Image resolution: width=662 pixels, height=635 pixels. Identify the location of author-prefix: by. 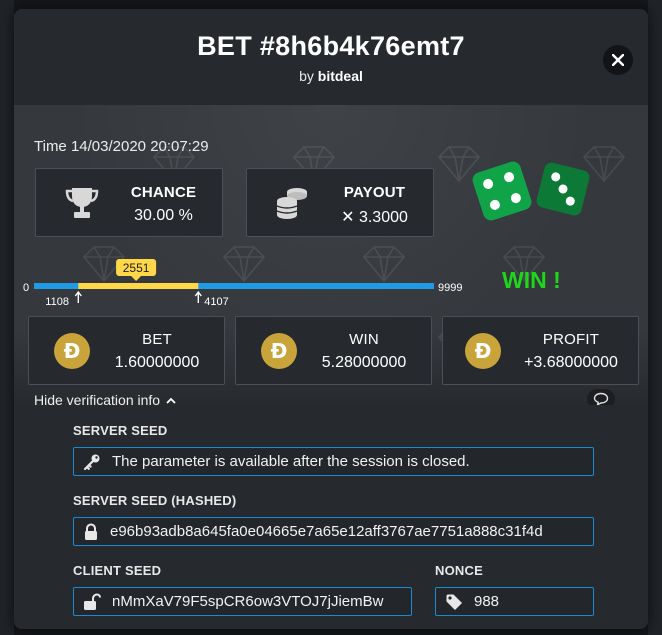
(306, 76).